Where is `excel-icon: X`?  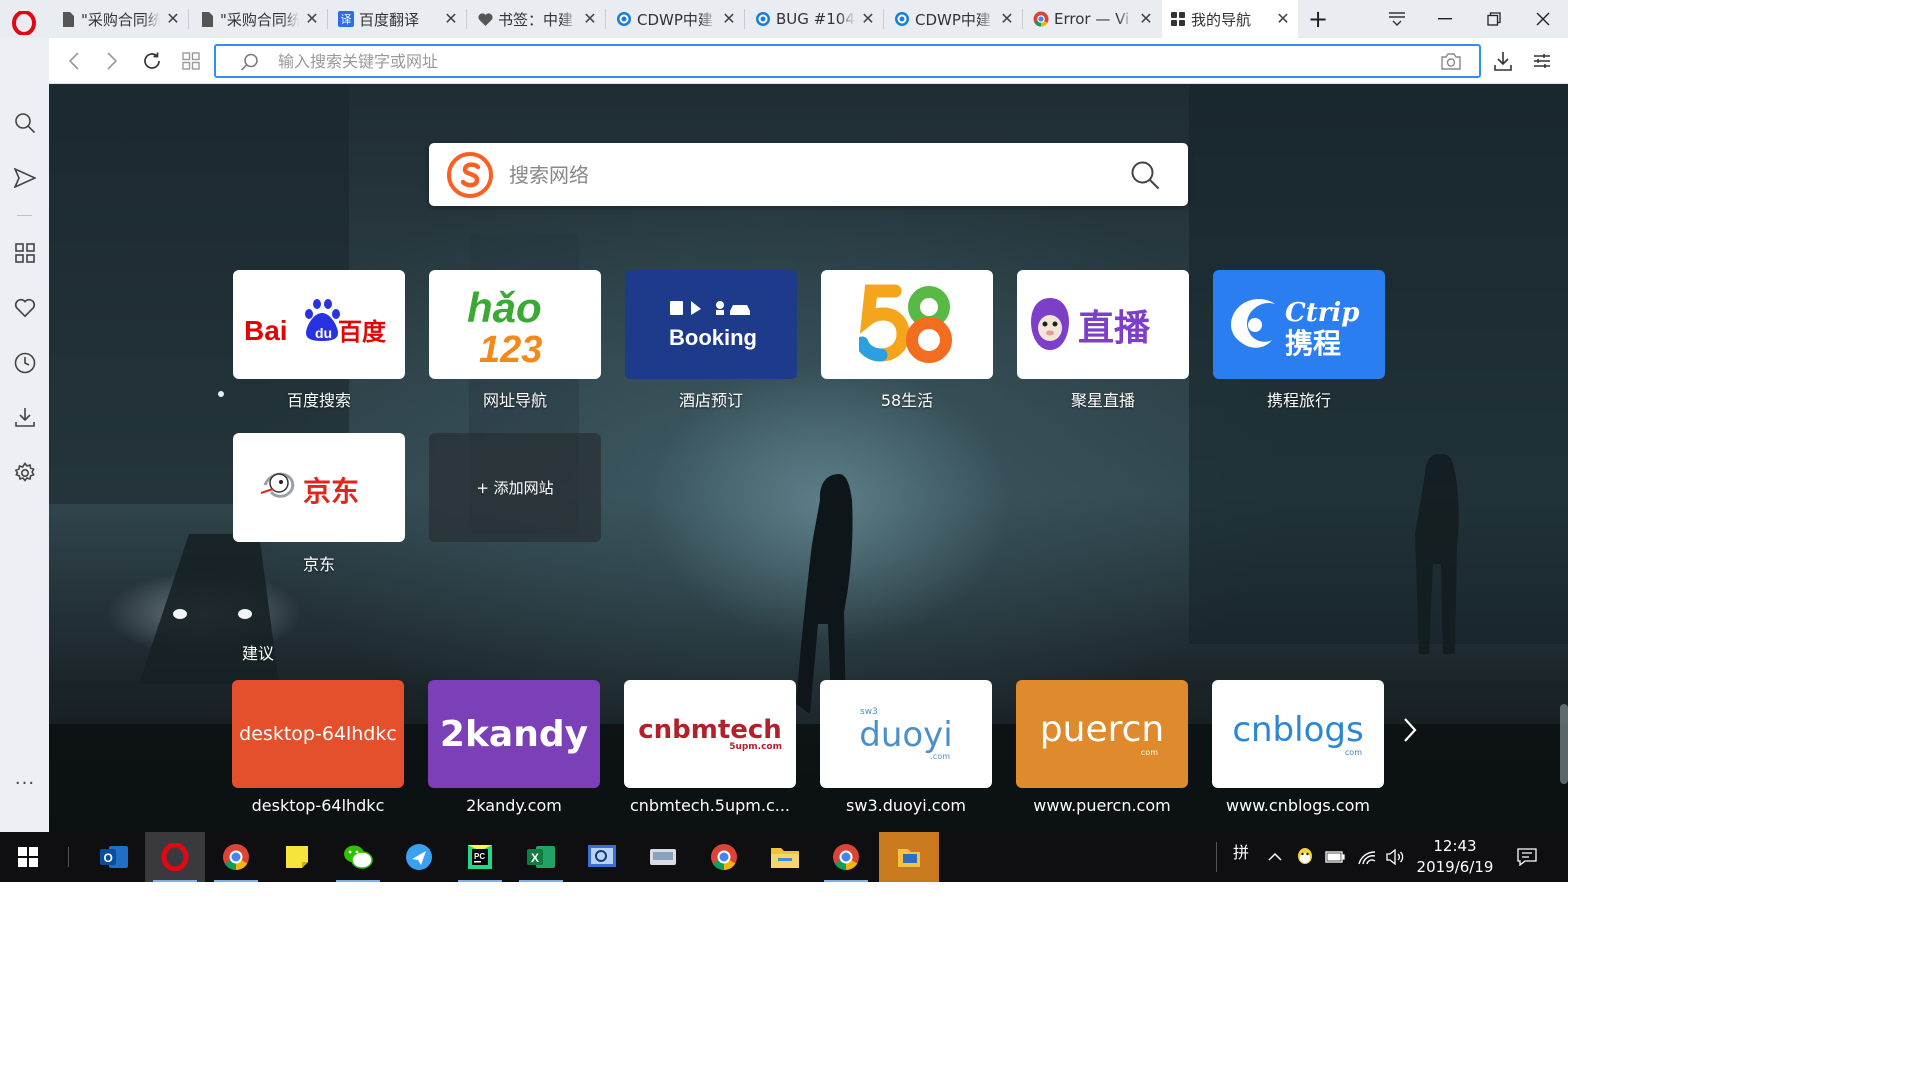
excel-icon: X is located at coordinates (541, 857).